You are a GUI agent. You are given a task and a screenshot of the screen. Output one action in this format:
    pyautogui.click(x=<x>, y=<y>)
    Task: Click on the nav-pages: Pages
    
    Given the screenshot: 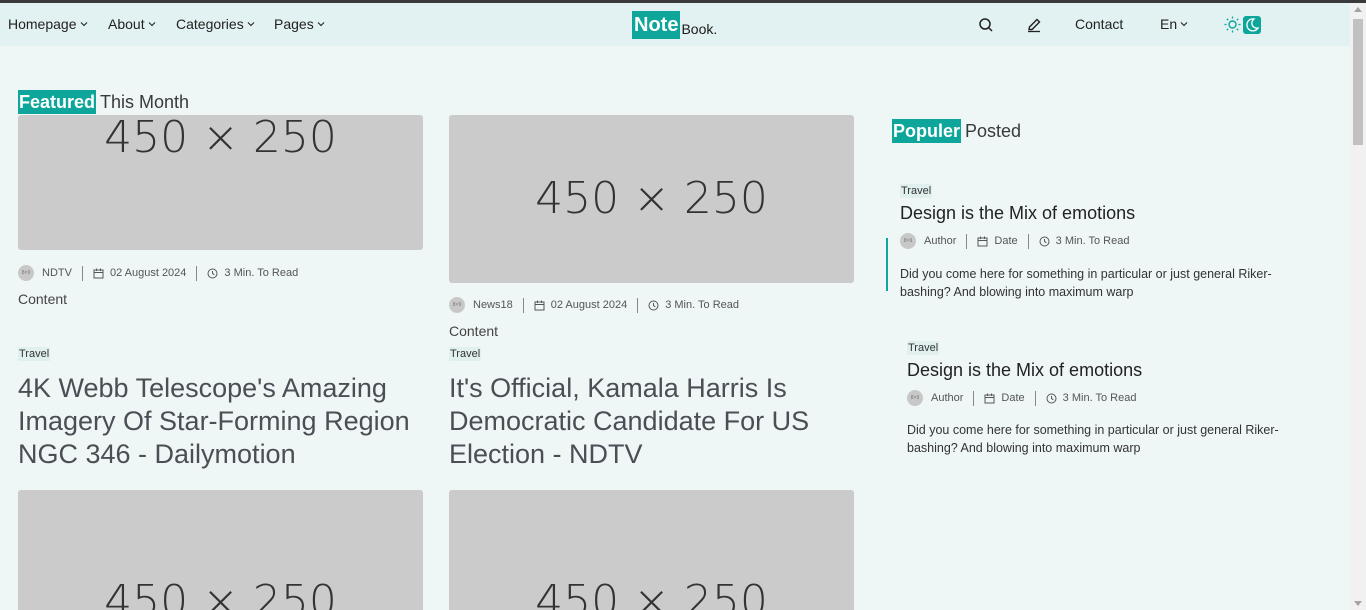 What is the action you would take?
    pyautogui.click(x=299, y=24)
    